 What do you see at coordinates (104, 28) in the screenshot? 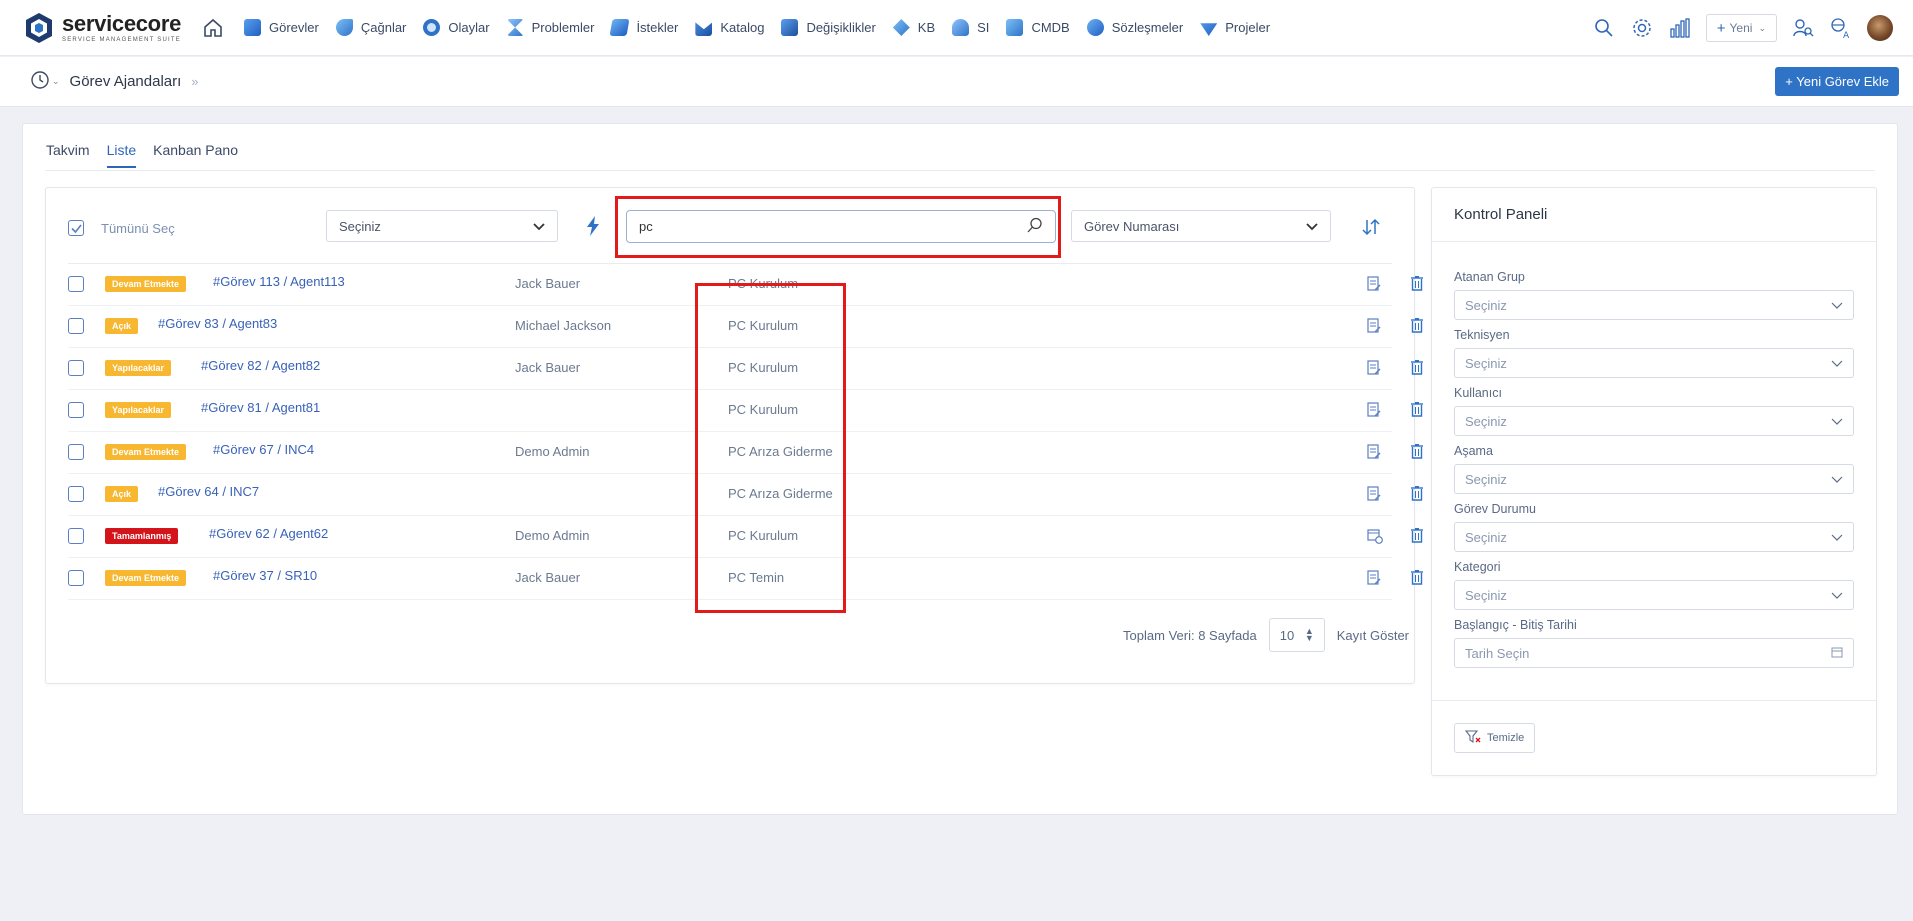
I see `brand-logo: servicecore SERVICE MANAGEMENT SUITE` at bounding box center [104, 28].